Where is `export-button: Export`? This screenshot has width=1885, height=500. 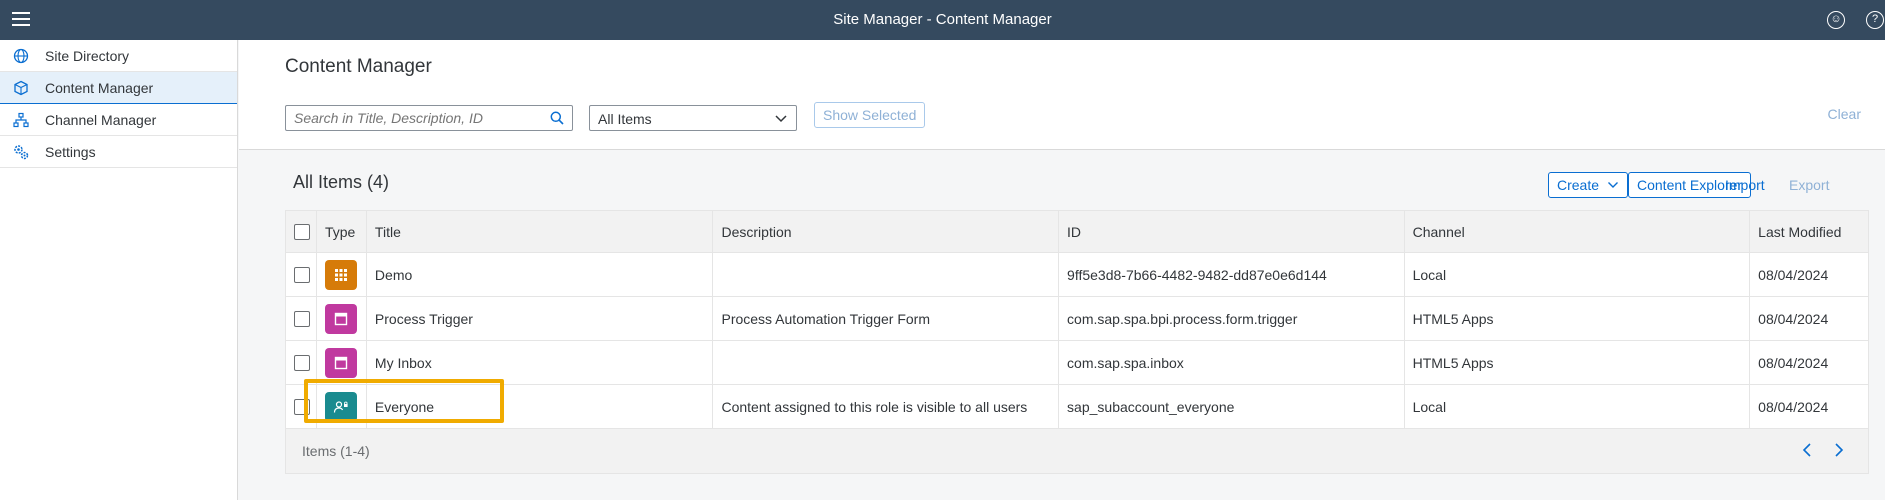
export-button: Export is located at coordinates (1809, 185).